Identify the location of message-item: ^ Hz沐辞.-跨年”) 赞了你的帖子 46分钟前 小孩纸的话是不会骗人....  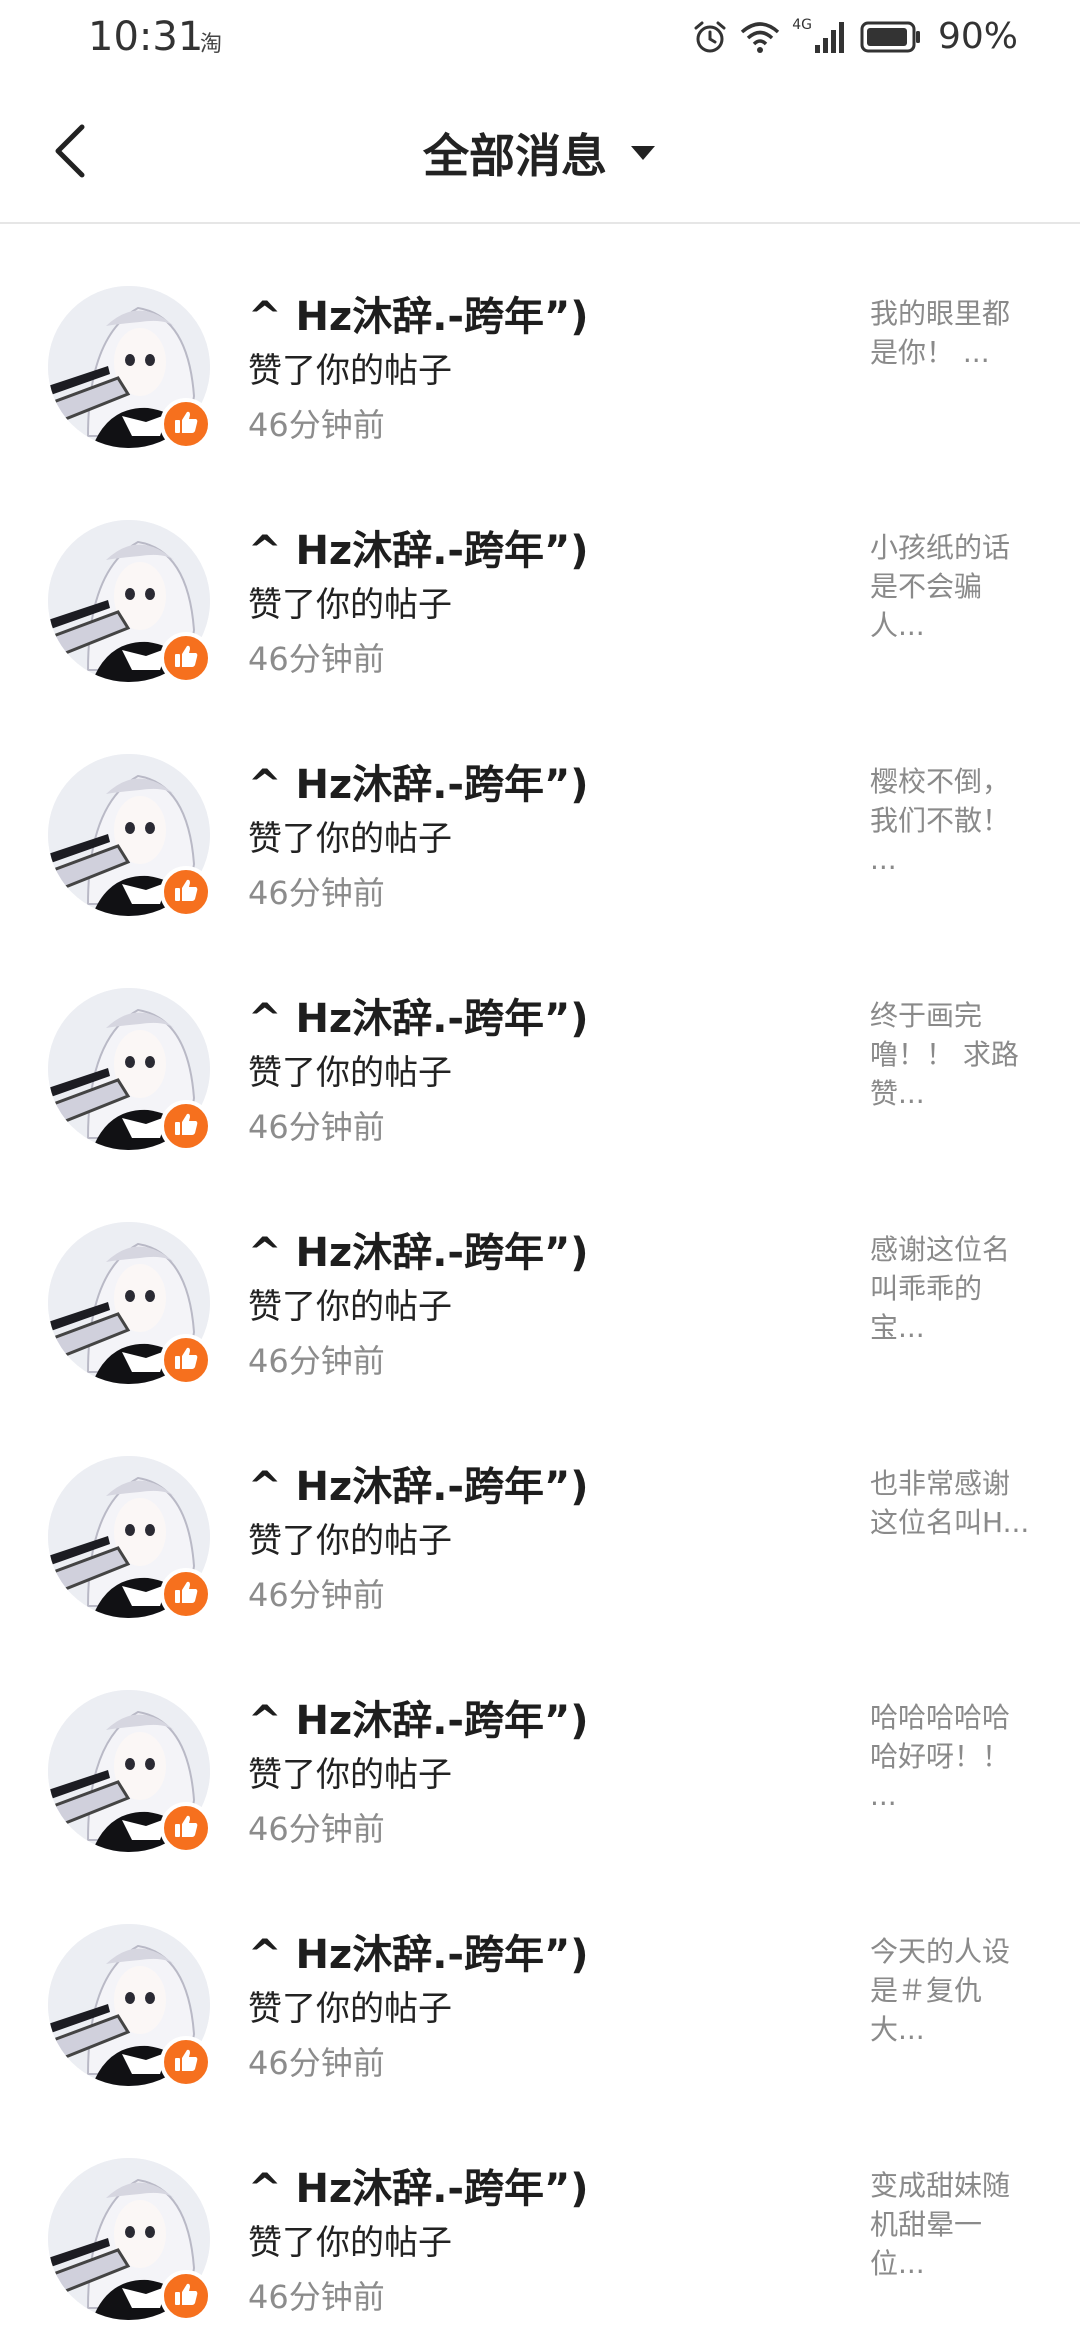
(540, 575).